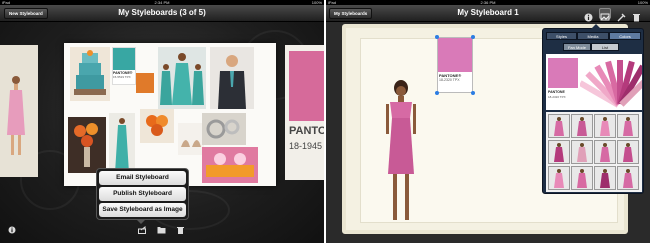  I want to click on dress-model-image, so click(19, 111).